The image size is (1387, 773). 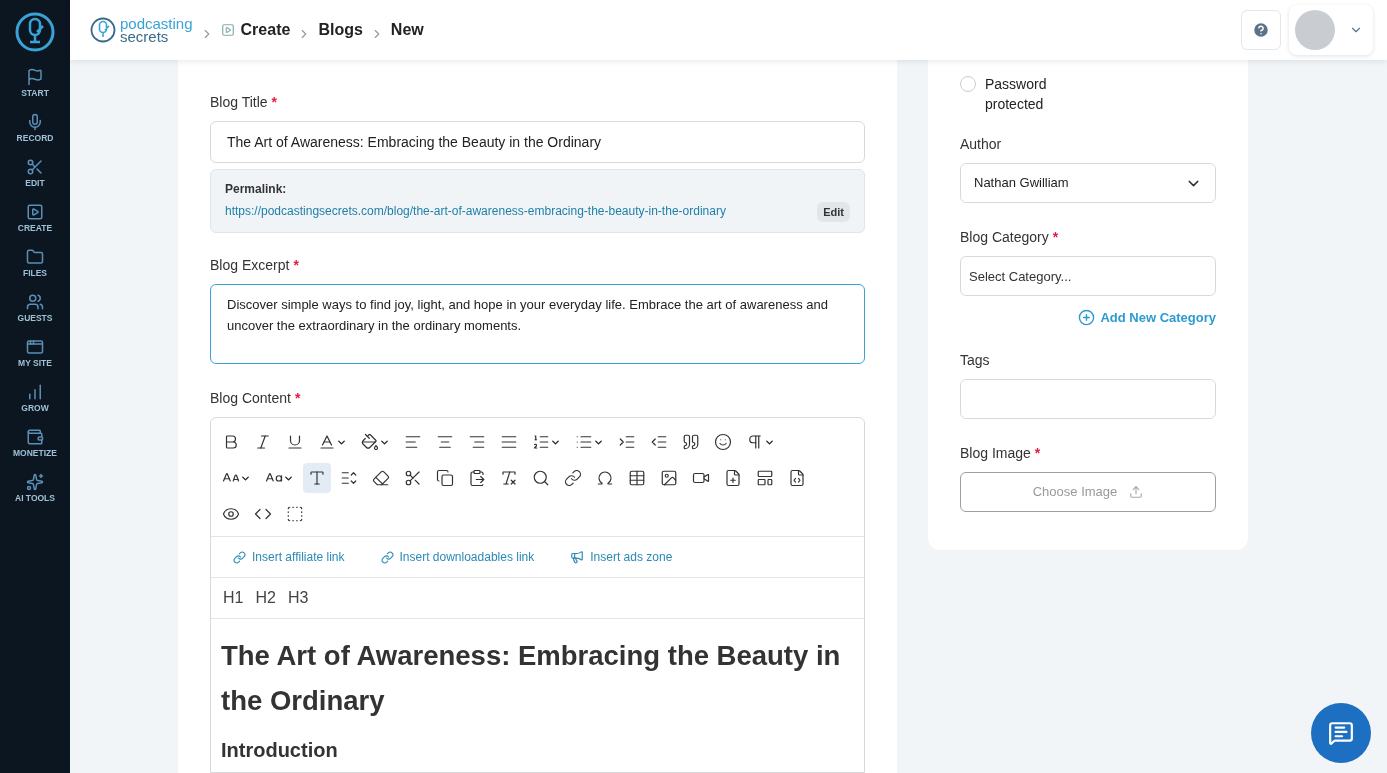 What do you see at coordinates (981, 144) in the screenshot?
I see `field-label: Author` at bounding box center [981, 144].